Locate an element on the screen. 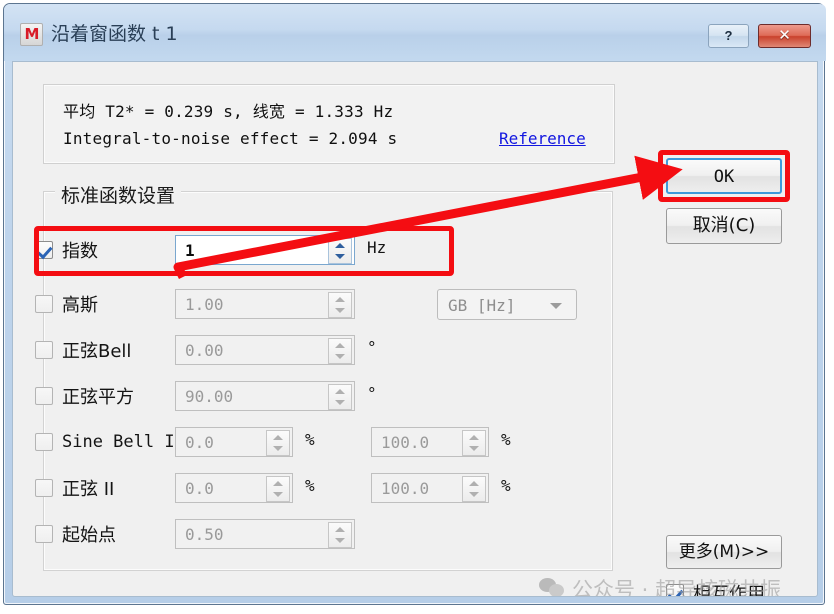  spinbox-value: 90.00 is located at coordinates (209, 396).